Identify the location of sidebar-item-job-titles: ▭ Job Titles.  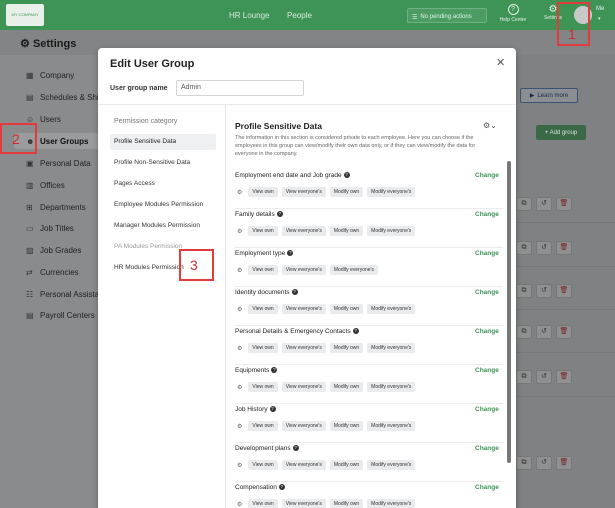
(50, 228).